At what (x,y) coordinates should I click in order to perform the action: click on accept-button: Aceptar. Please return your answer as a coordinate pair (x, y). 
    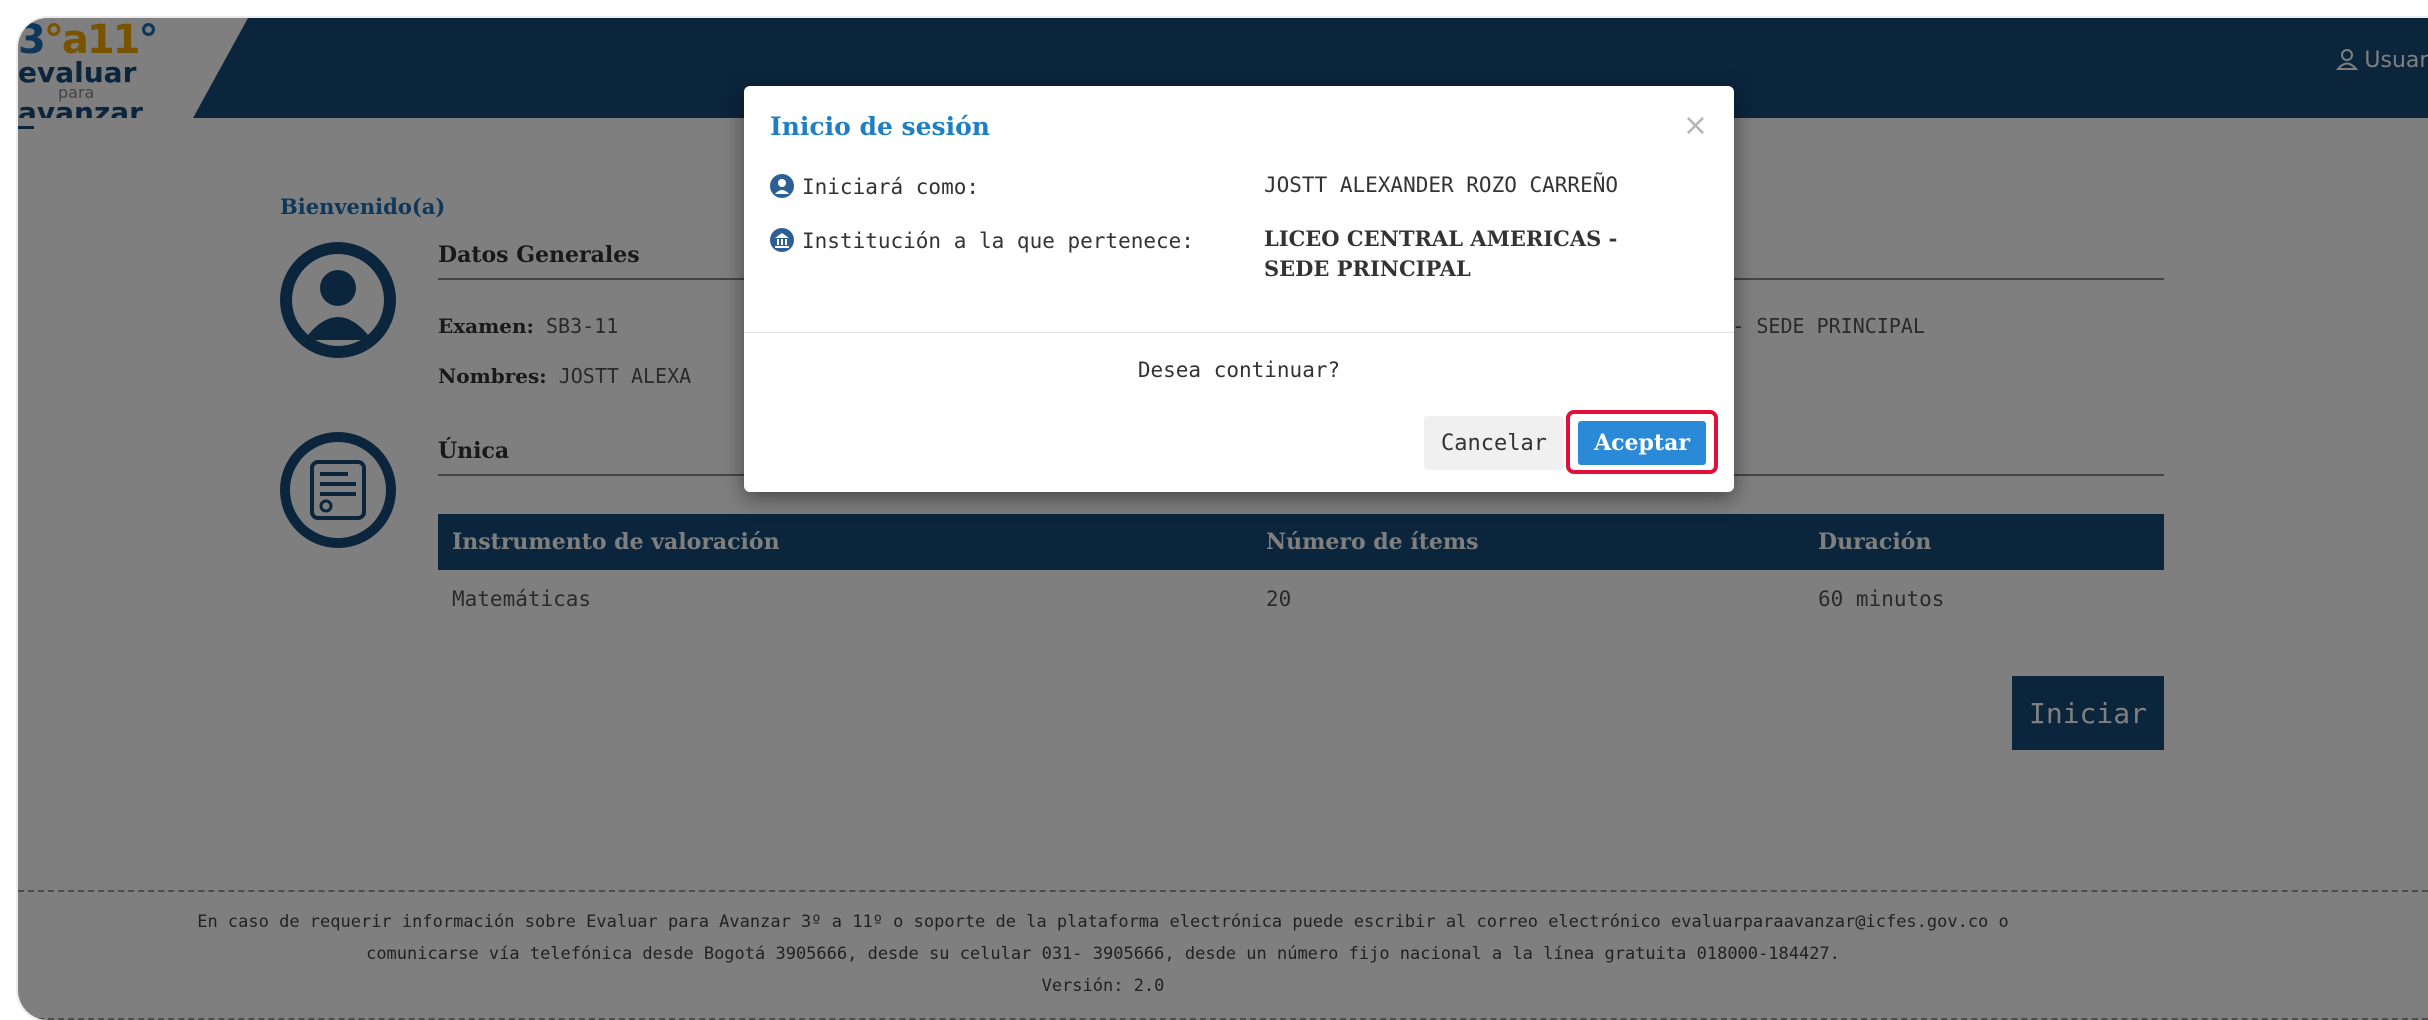
    Looking at the image, I should click on (1642, 443).